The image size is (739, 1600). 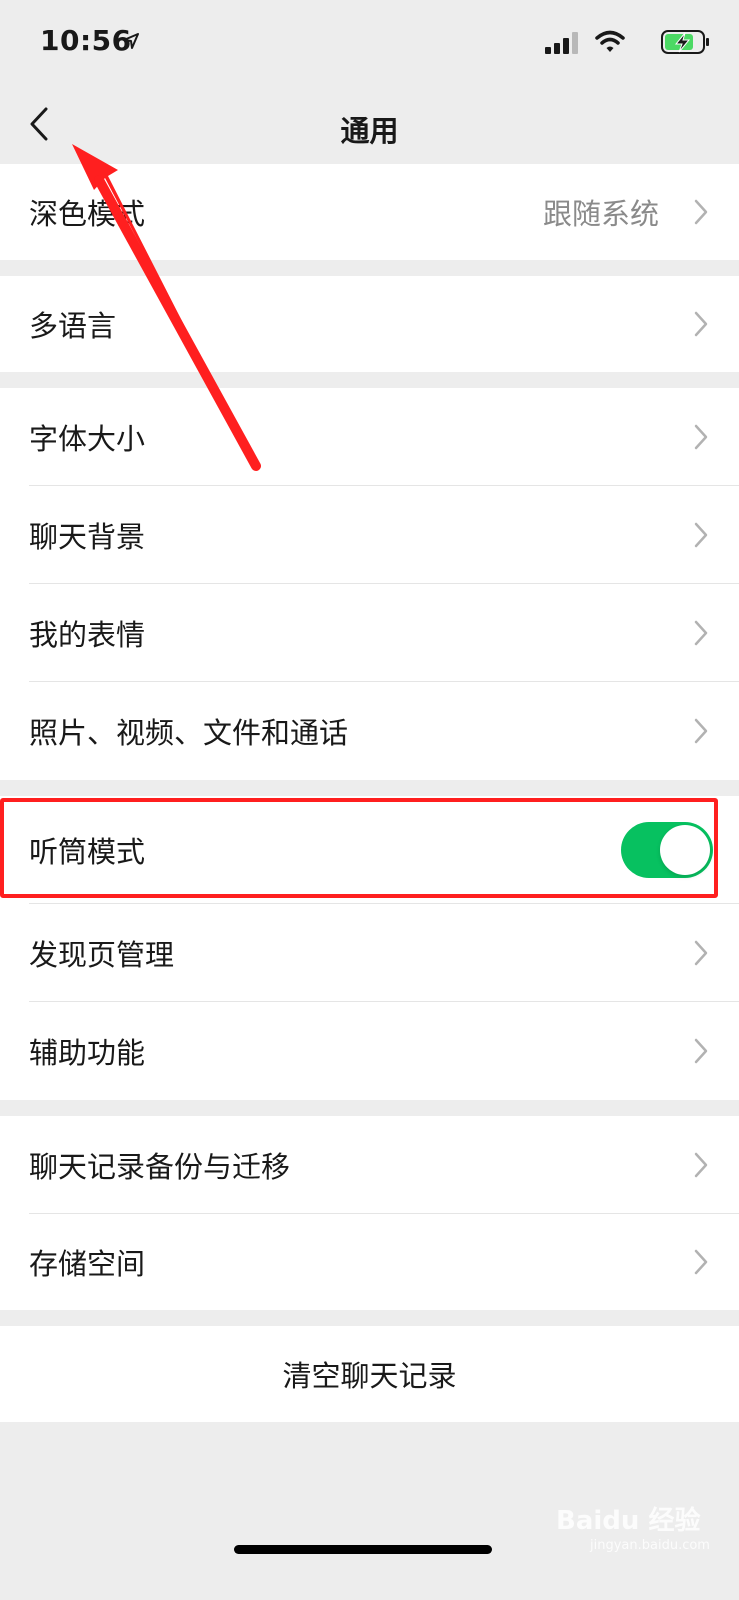 What do you see at coordinates (369, 1262) in the screenshot?
I see `settings-row-storage: 存储空间` at bounding box center [369, 1262].